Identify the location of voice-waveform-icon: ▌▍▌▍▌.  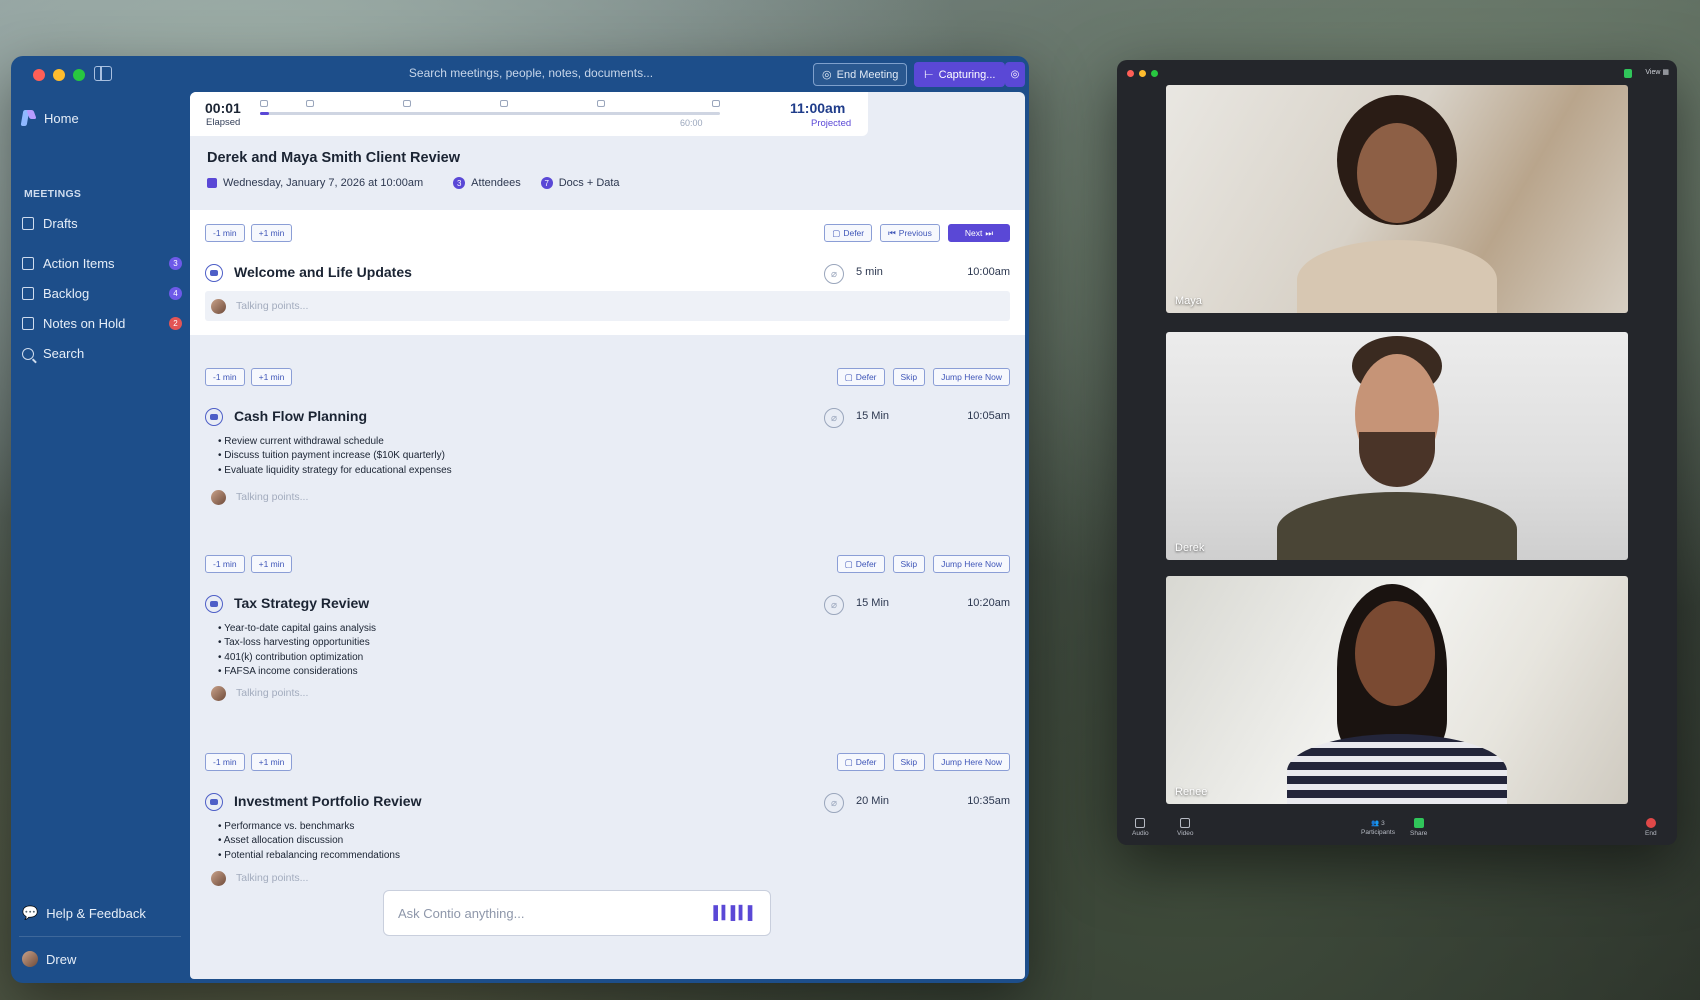
(735, 913).